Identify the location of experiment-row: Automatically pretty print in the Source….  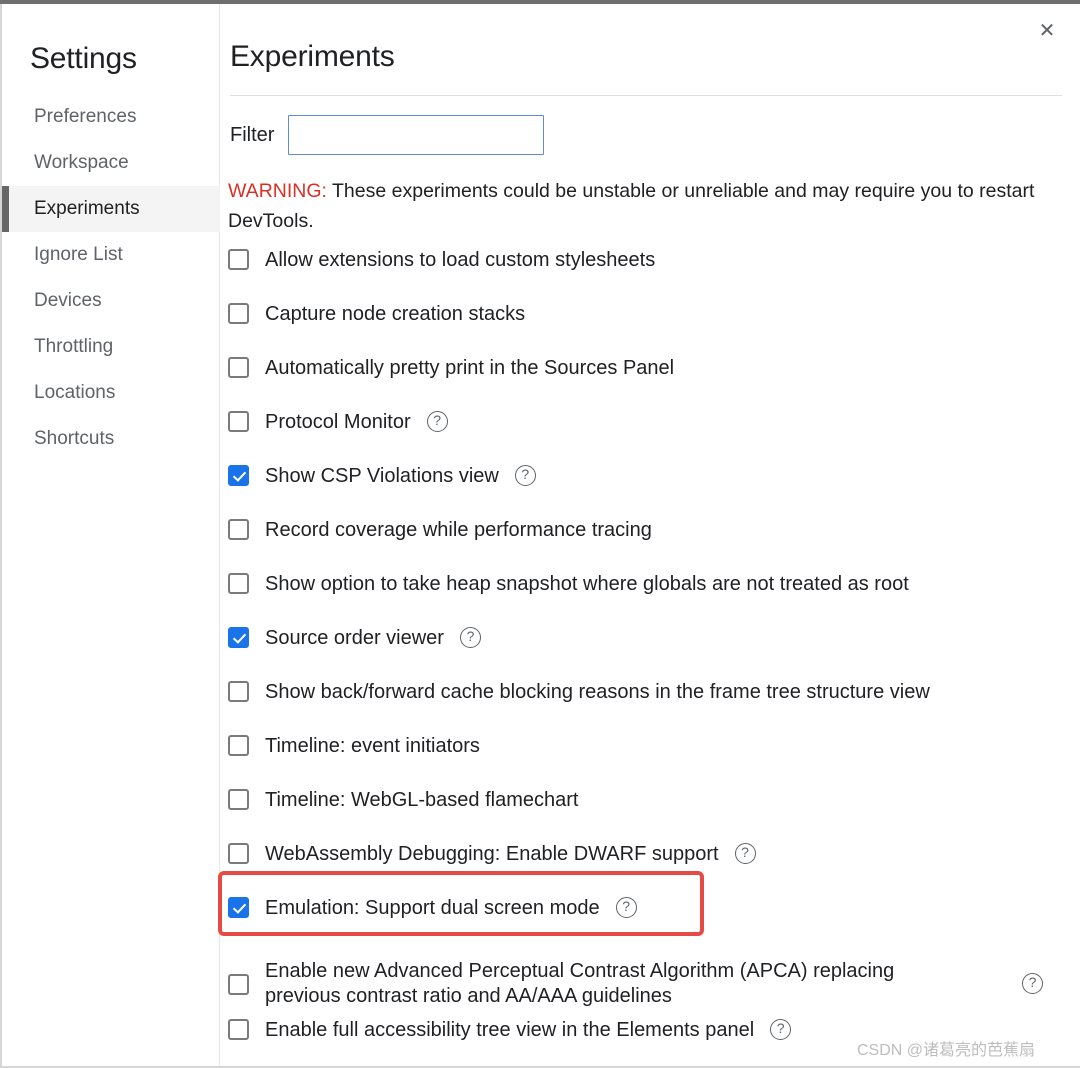
(650, 383).